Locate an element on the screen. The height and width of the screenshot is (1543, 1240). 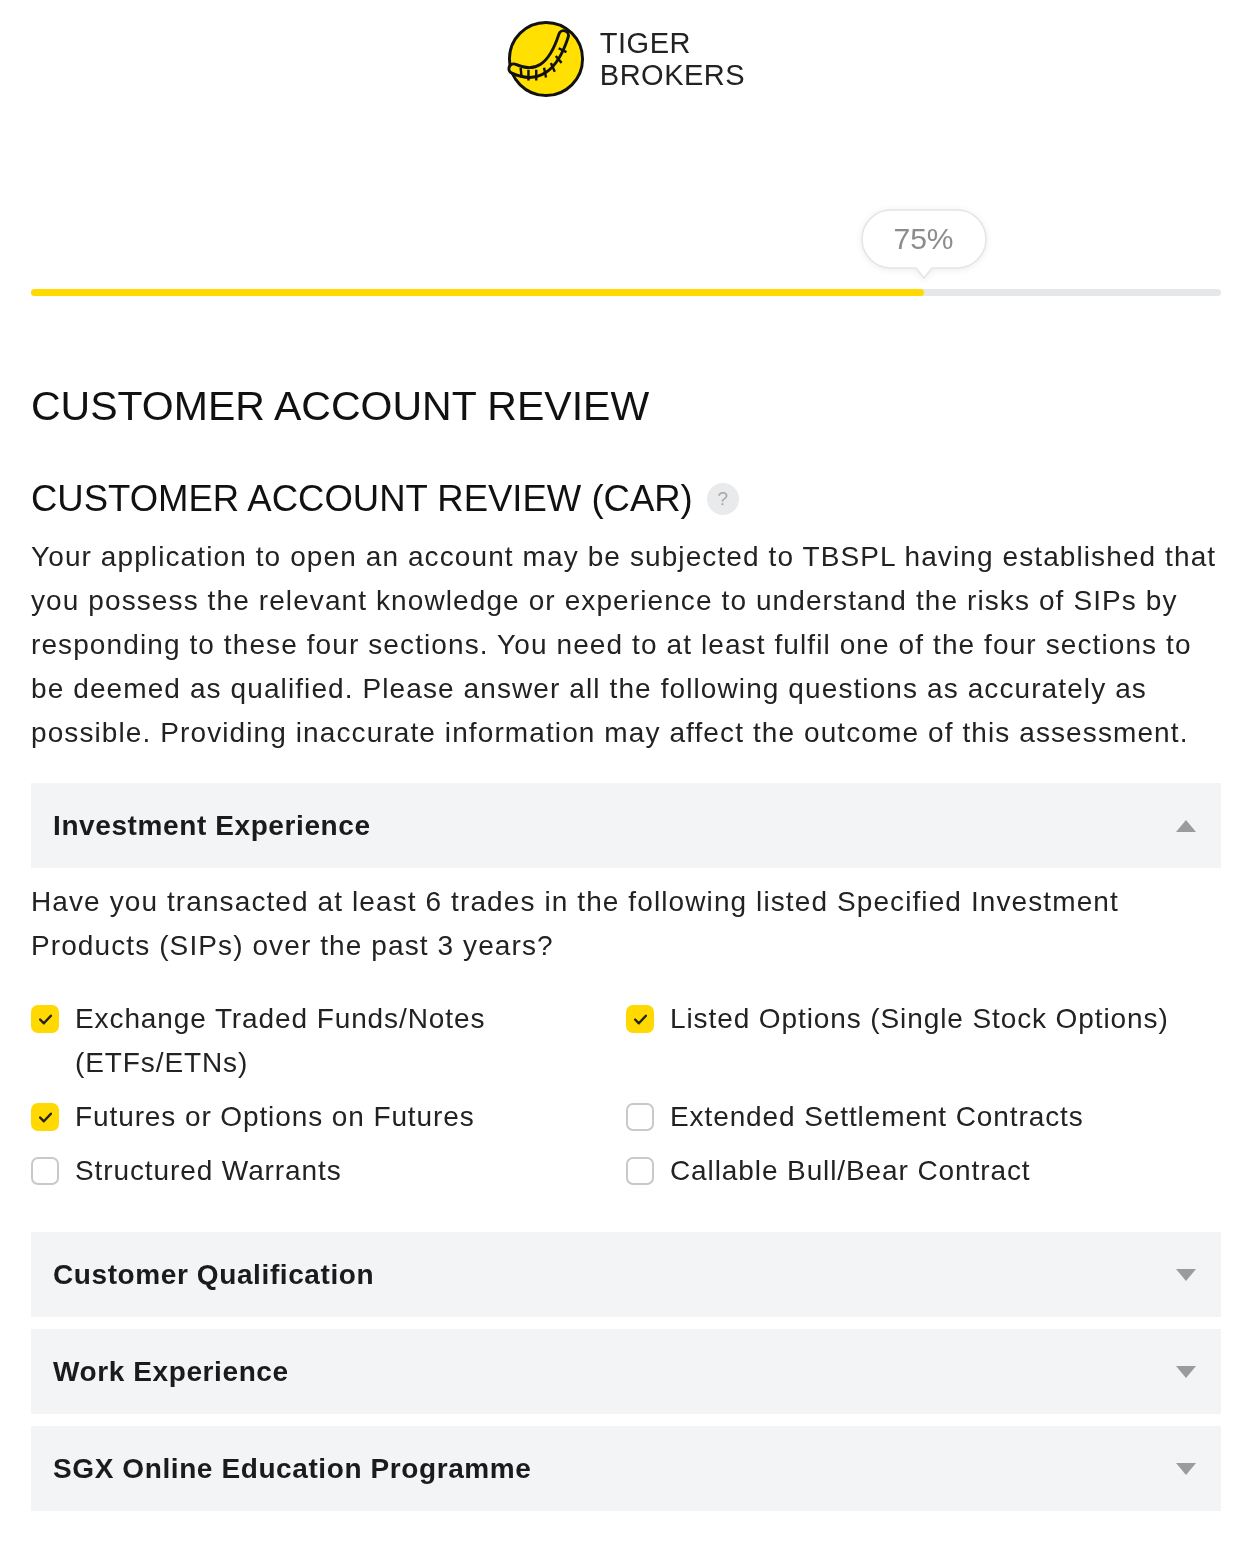
section-title: CUSTOMER ACCOUNT REVIEW (CAR) is located at coordinates (362, 499).